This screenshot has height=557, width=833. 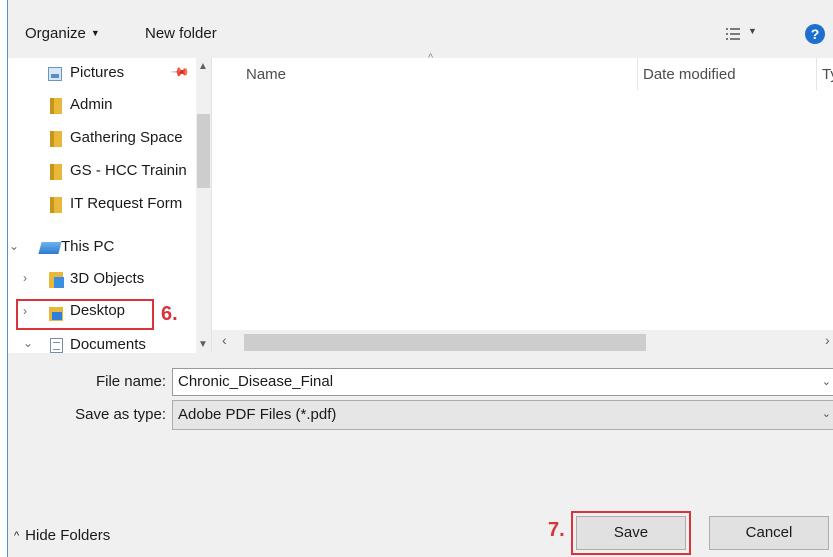 I want to click on nav-item-label: 3D Objects, so click(x=107, y=278).